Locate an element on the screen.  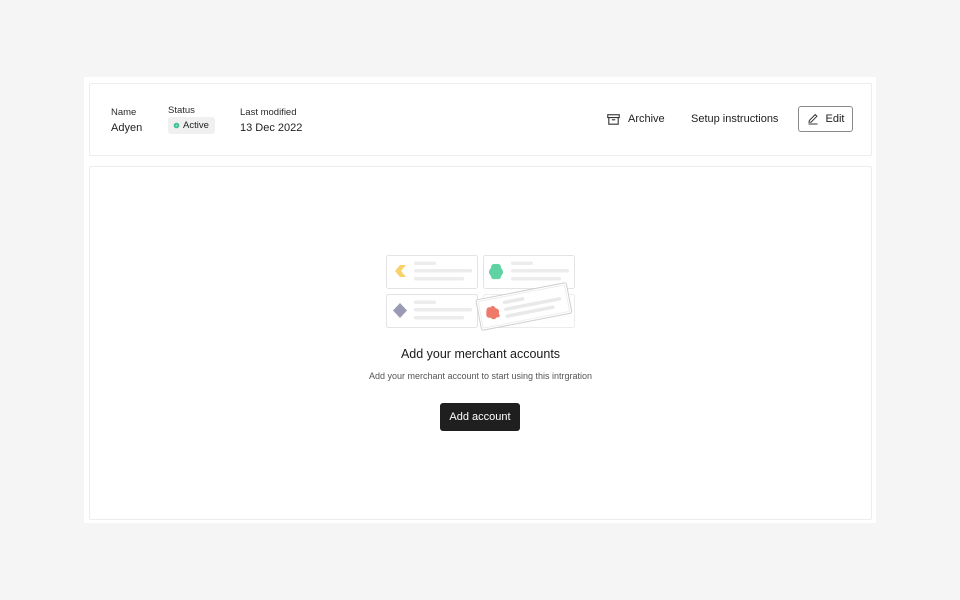
edit-label: Edit is located at coordinates (835, 119).